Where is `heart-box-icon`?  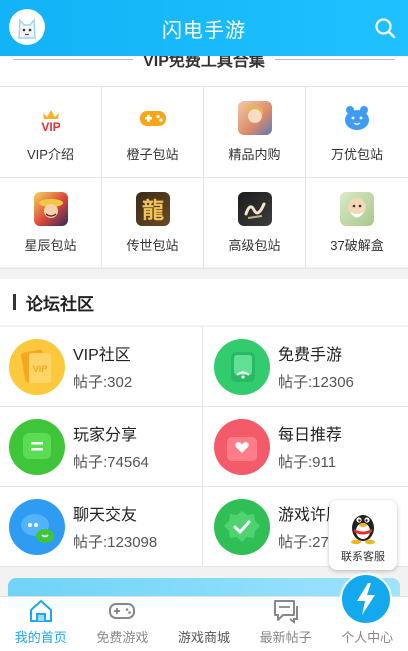 heart-box-icon is located at coordinates (242, 446).